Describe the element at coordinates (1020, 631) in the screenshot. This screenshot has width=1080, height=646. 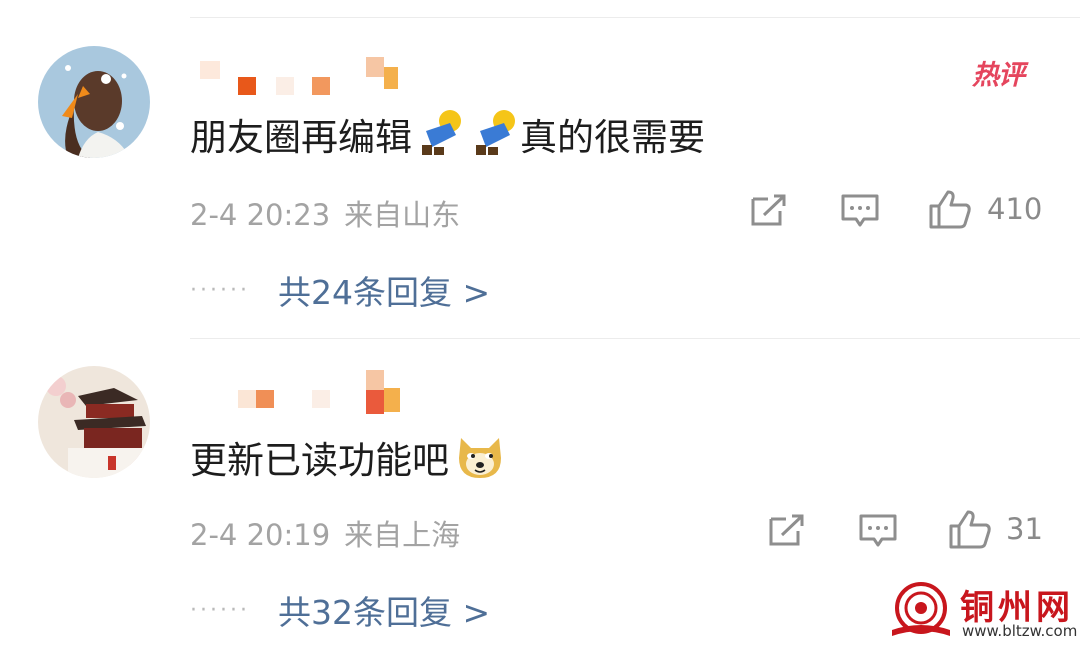
I see `watermark-url: www.bltzw.com` at that location.